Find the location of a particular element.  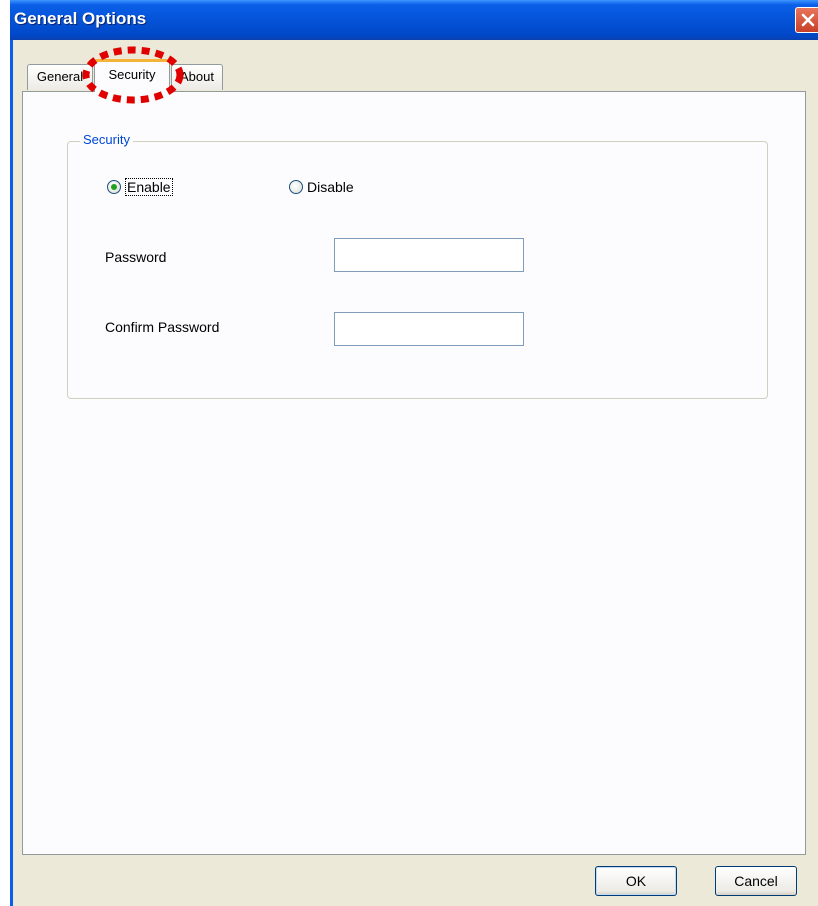

close-button is located at coordinates (806, 20).